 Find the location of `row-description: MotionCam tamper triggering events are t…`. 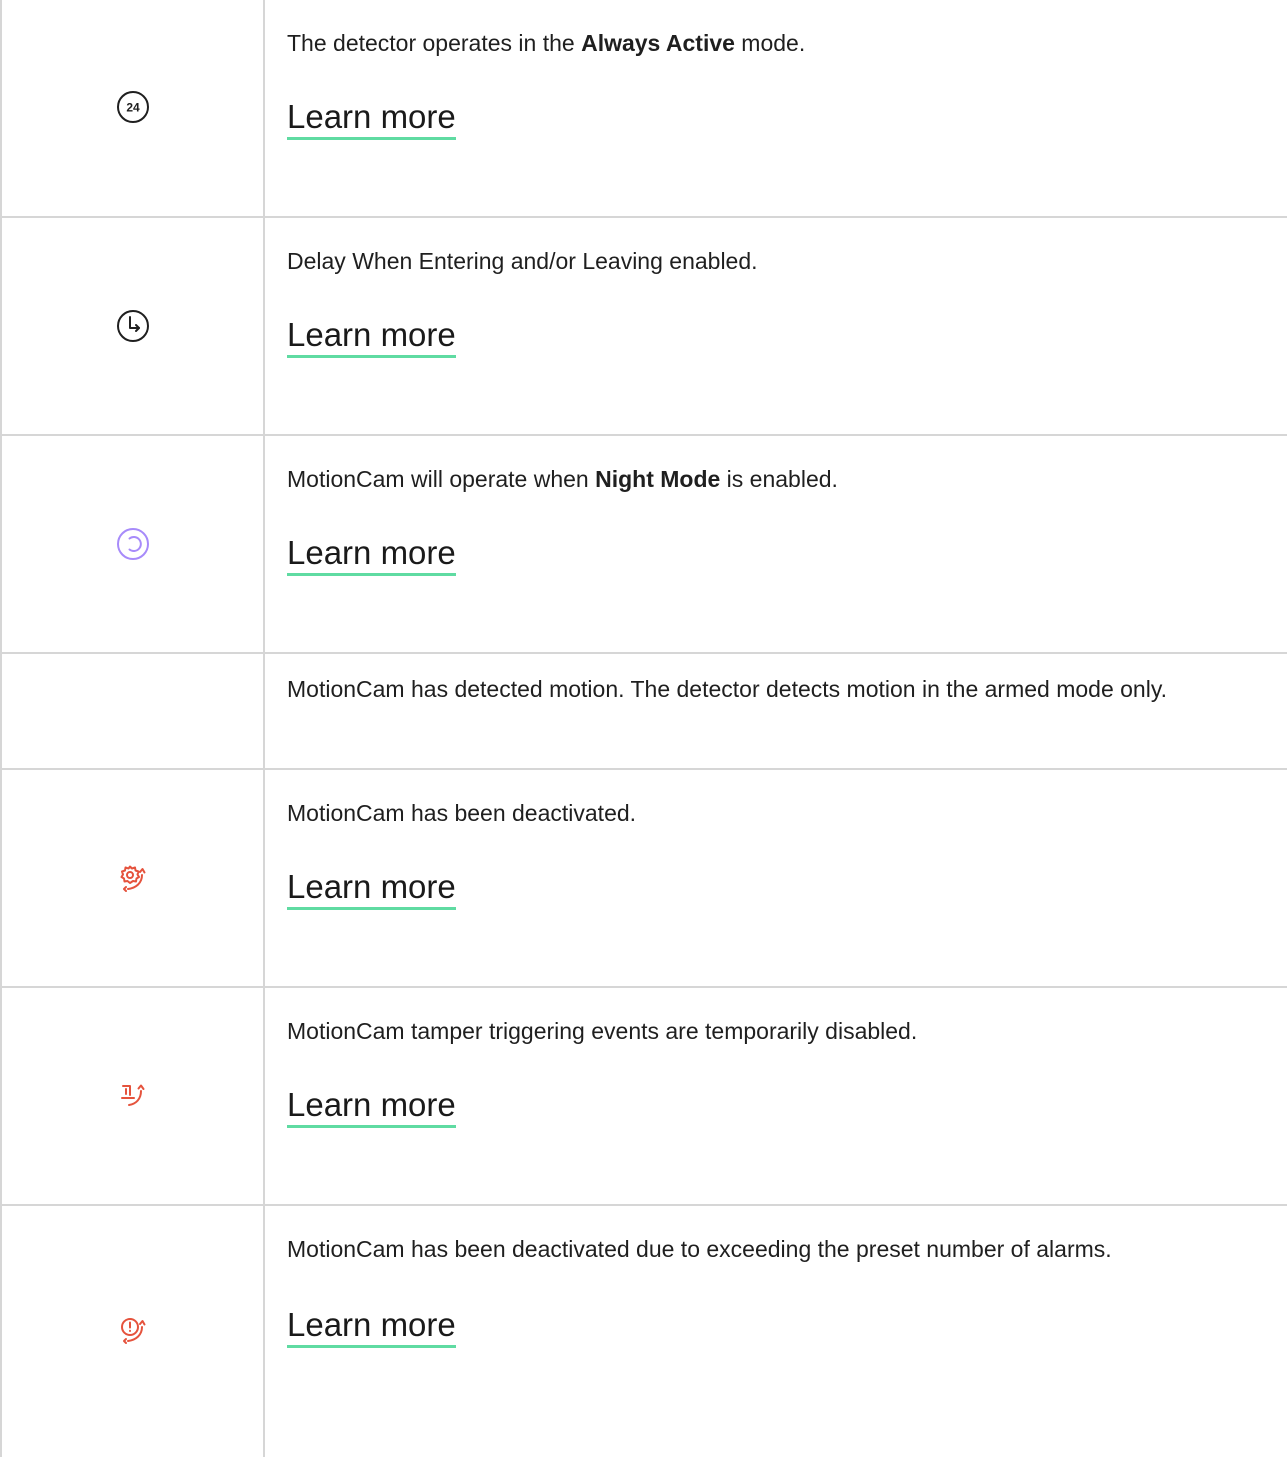

row-description: MotionCam tamper triggering events are t… is located at coordinates (602, 1031).